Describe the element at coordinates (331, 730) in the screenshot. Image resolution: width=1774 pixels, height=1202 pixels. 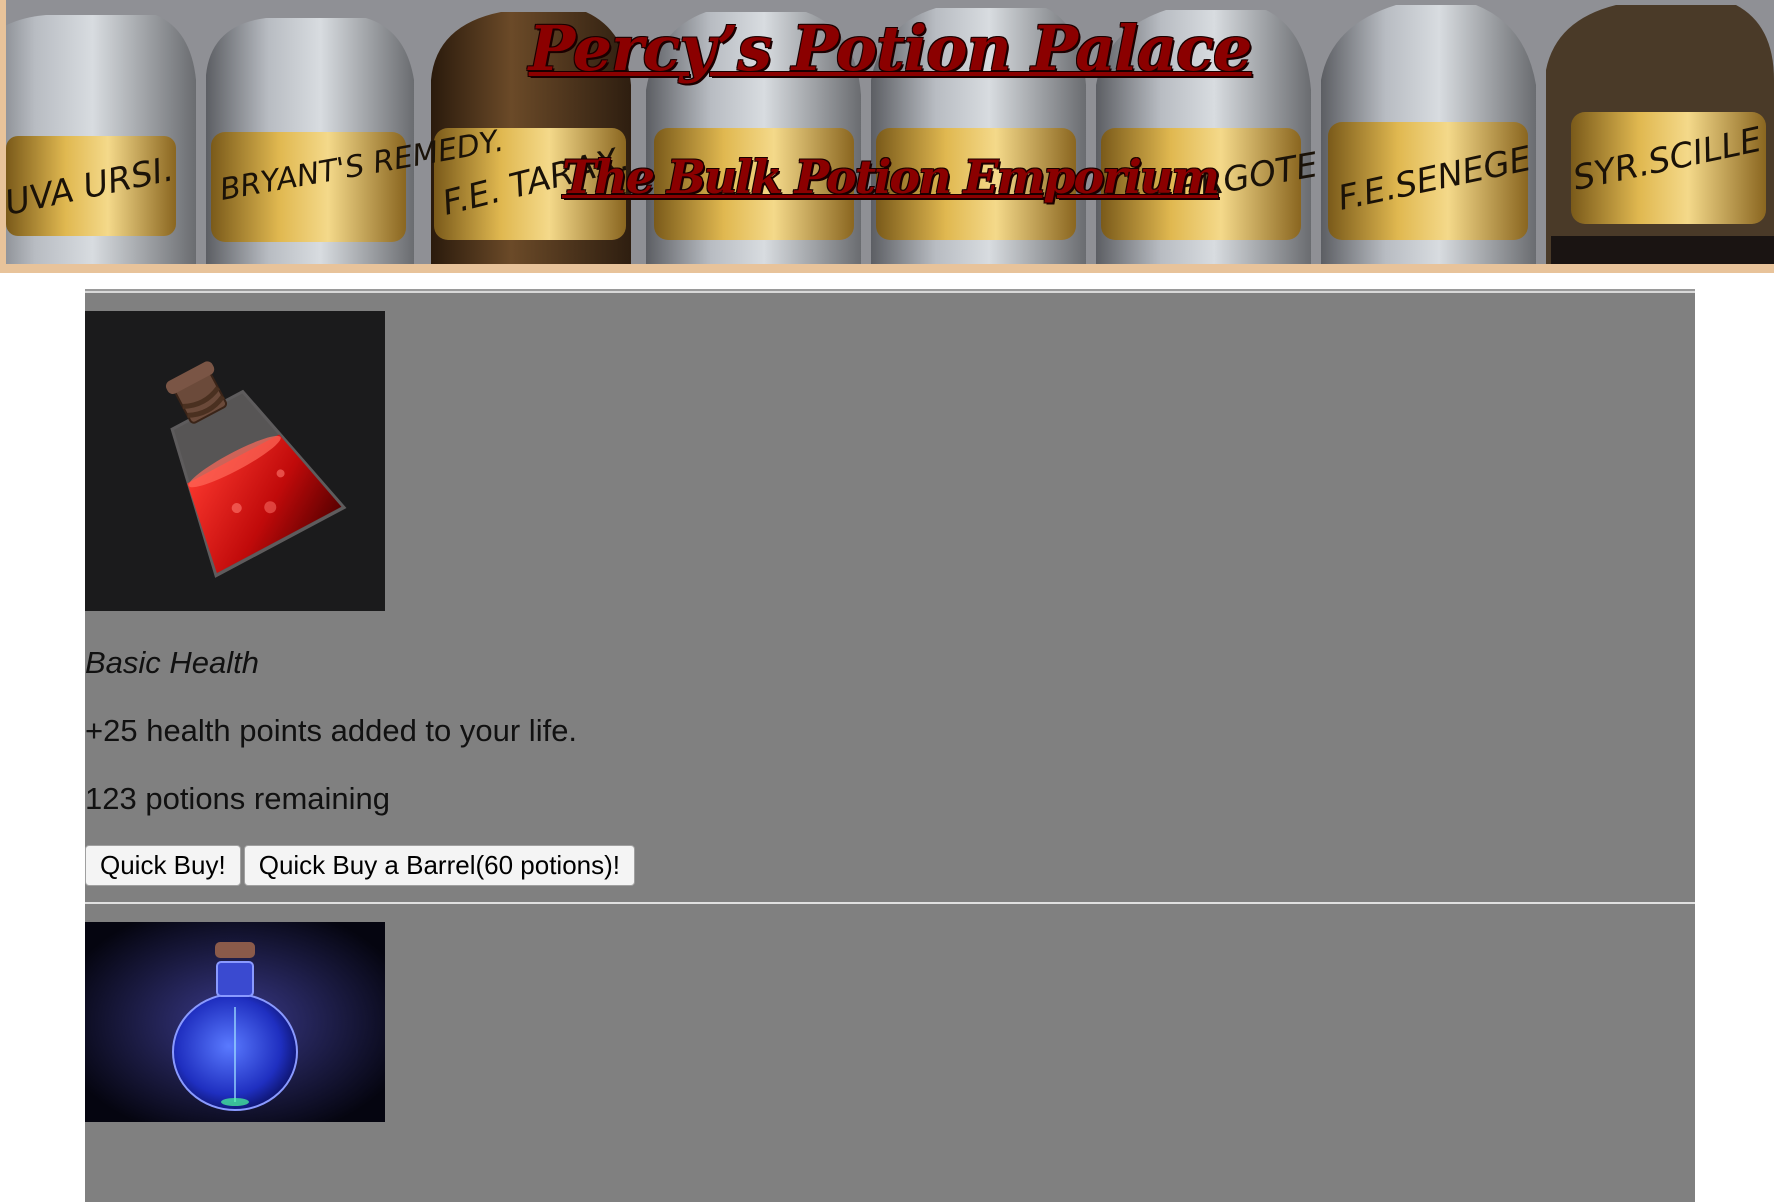
I see `product-description: +25 health points added to your life.` at that location.